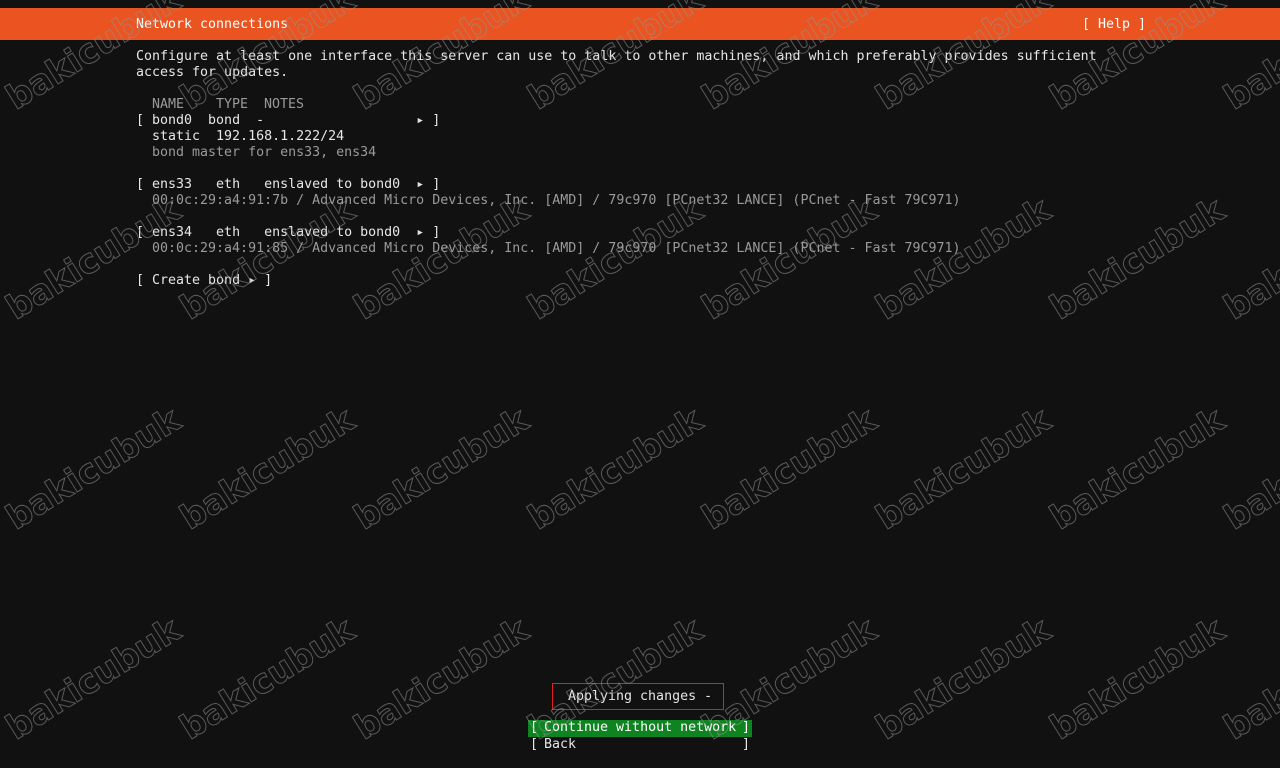 This screenshot has width=1280, height=768. What do you see at coordinates (284, 104) in the screenshot?
I see `column-header-notes: NOTES` at bounding box center [284, 104].